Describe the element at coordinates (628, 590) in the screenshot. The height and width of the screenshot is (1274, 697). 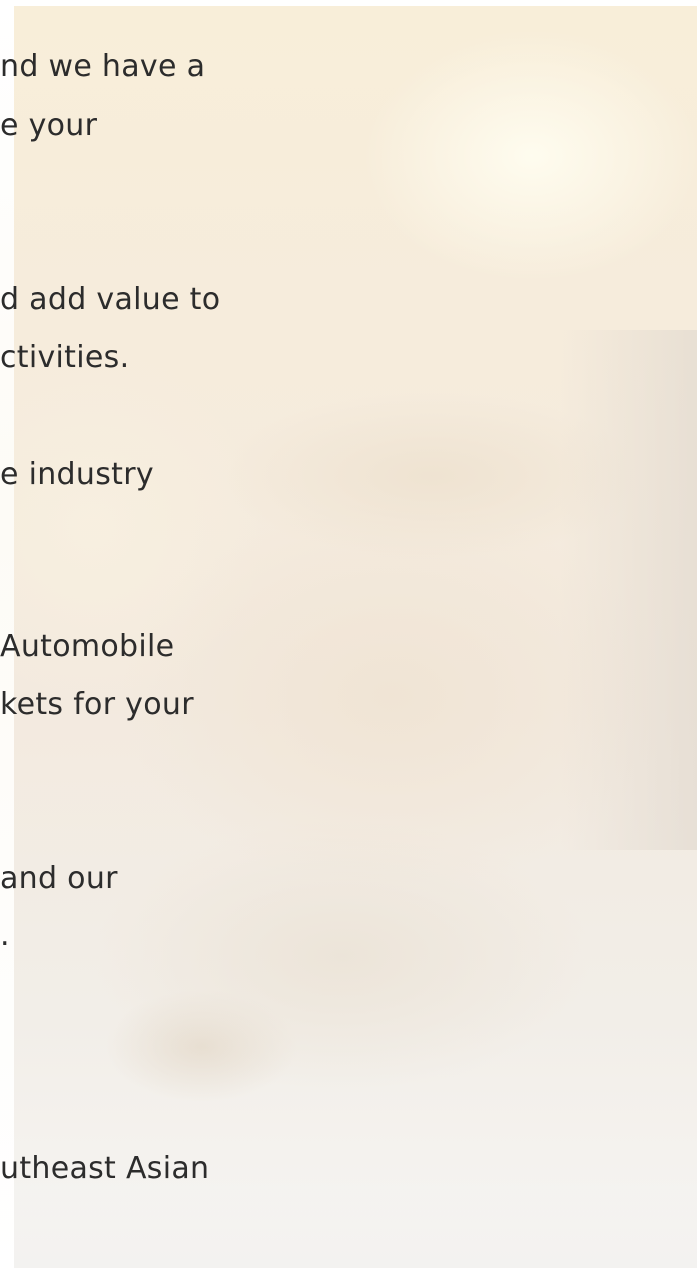
I see `background-shadow` at that location.